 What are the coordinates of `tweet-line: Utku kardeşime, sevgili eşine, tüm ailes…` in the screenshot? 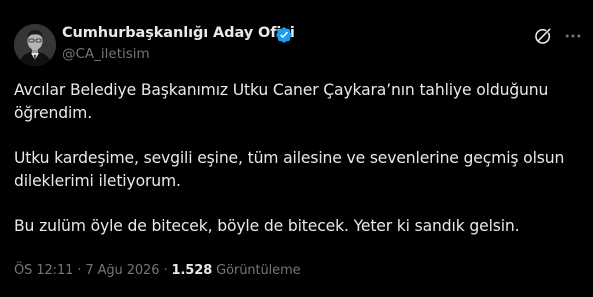 It's located at (289, 158).